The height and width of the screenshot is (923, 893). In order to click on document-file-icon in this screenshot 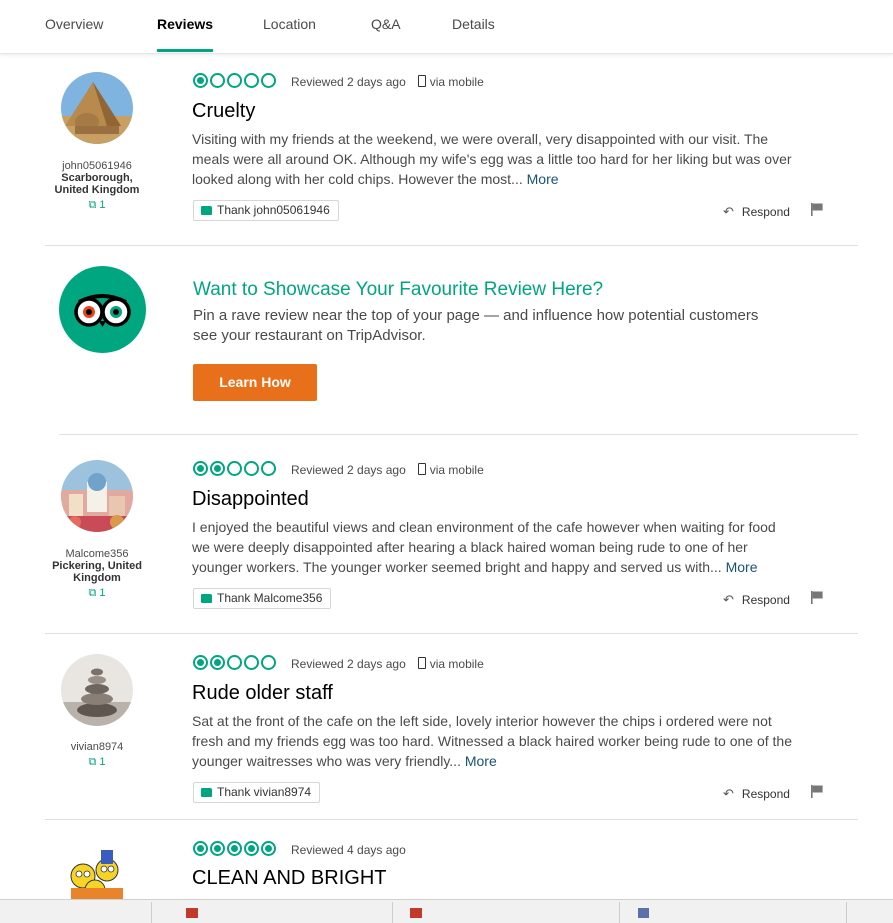, I will do `click(643, 913)`.